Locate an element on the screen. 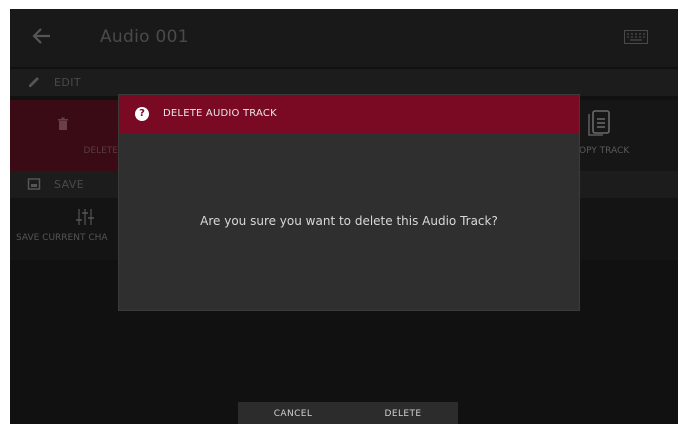 The image size is (688, 424). delete-track-tile: DELETE is located at coordinates (64, 135).